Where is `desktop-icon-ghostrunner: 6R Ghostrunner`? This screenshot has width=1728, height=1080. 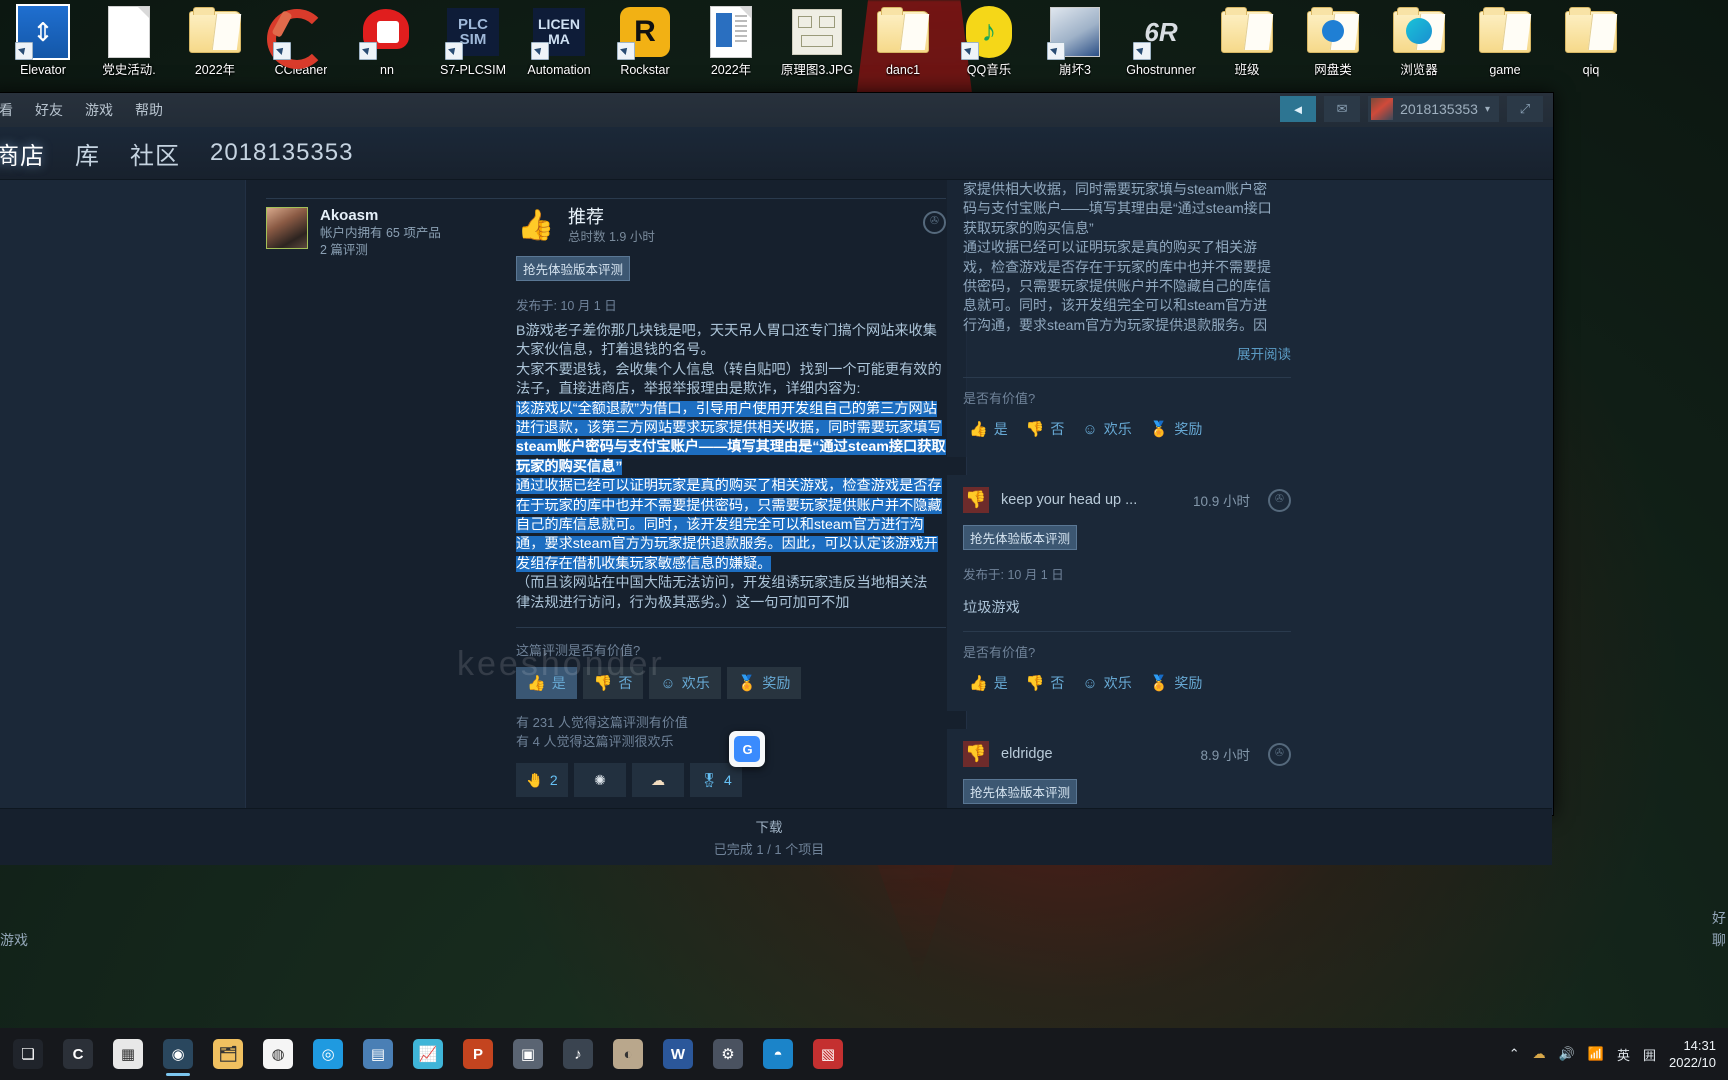 desktop-icon-ghostrunner: 6R Ghostrunner is located at coordinates (1161, 50).